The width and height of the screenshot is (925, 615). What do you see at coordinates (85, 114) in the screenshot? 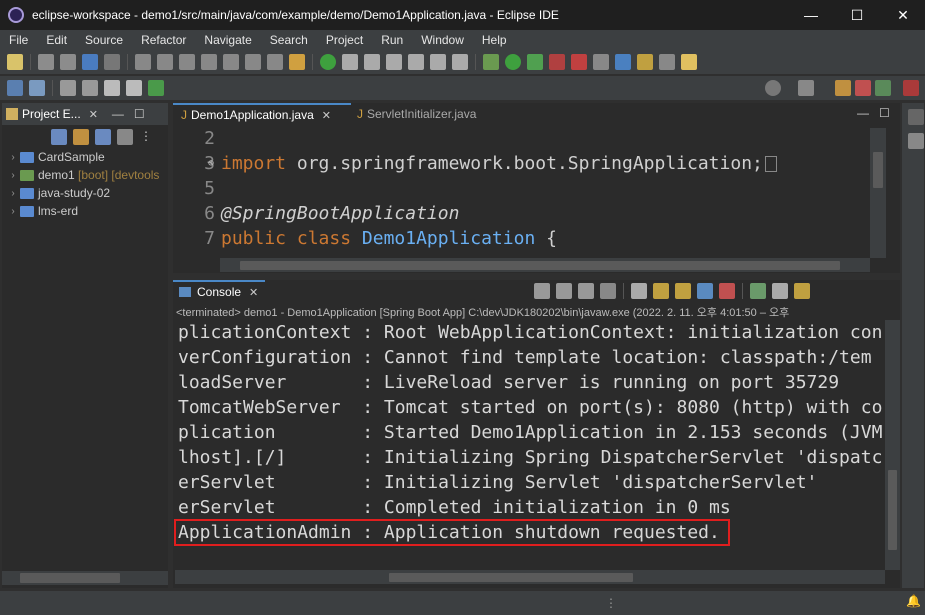
I see `project-explorer-tab: Project E... ✕ — ☐` at bounding box center [85, 114].